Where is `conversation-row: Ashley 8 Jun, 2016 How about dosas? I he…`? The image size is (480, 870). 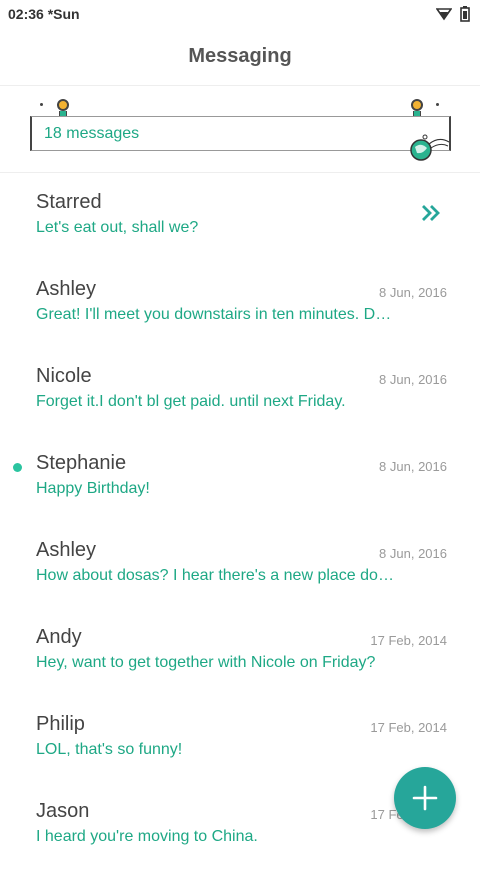 conversation-row: Ashley 8 Jun, 2016 How about dosas? I he… is located at coordinates (240, 565).